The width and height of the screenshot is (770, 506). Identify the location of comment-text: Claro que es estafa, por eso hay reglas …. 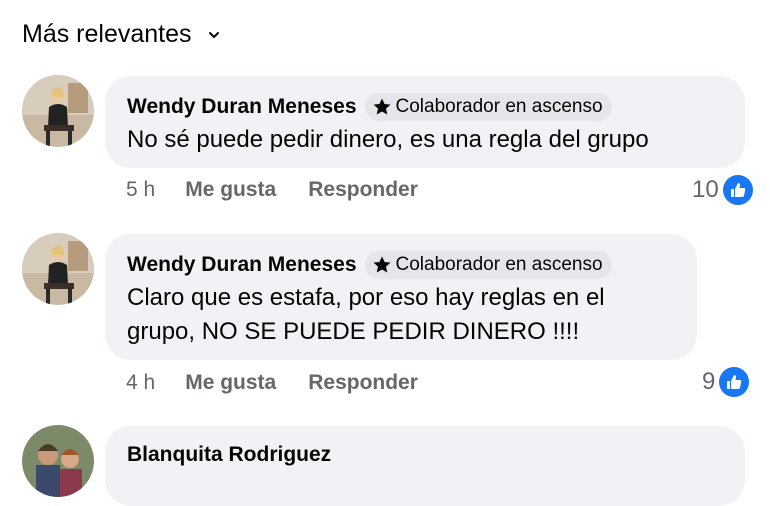
(366, 314).